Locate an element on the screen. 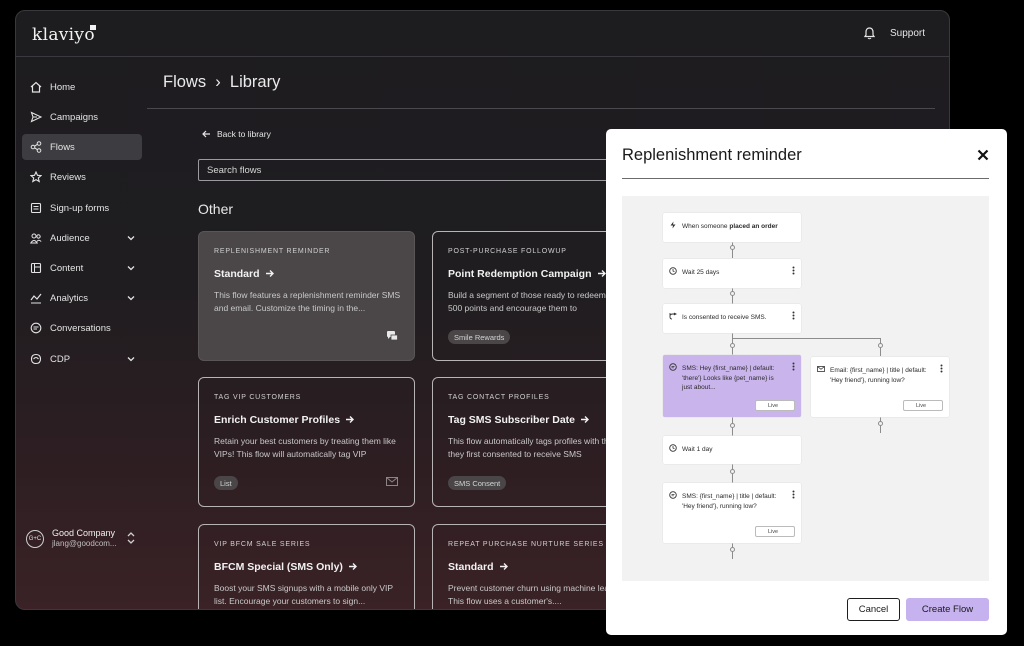  search-input: Search flows is located at coordinates (413, 170).